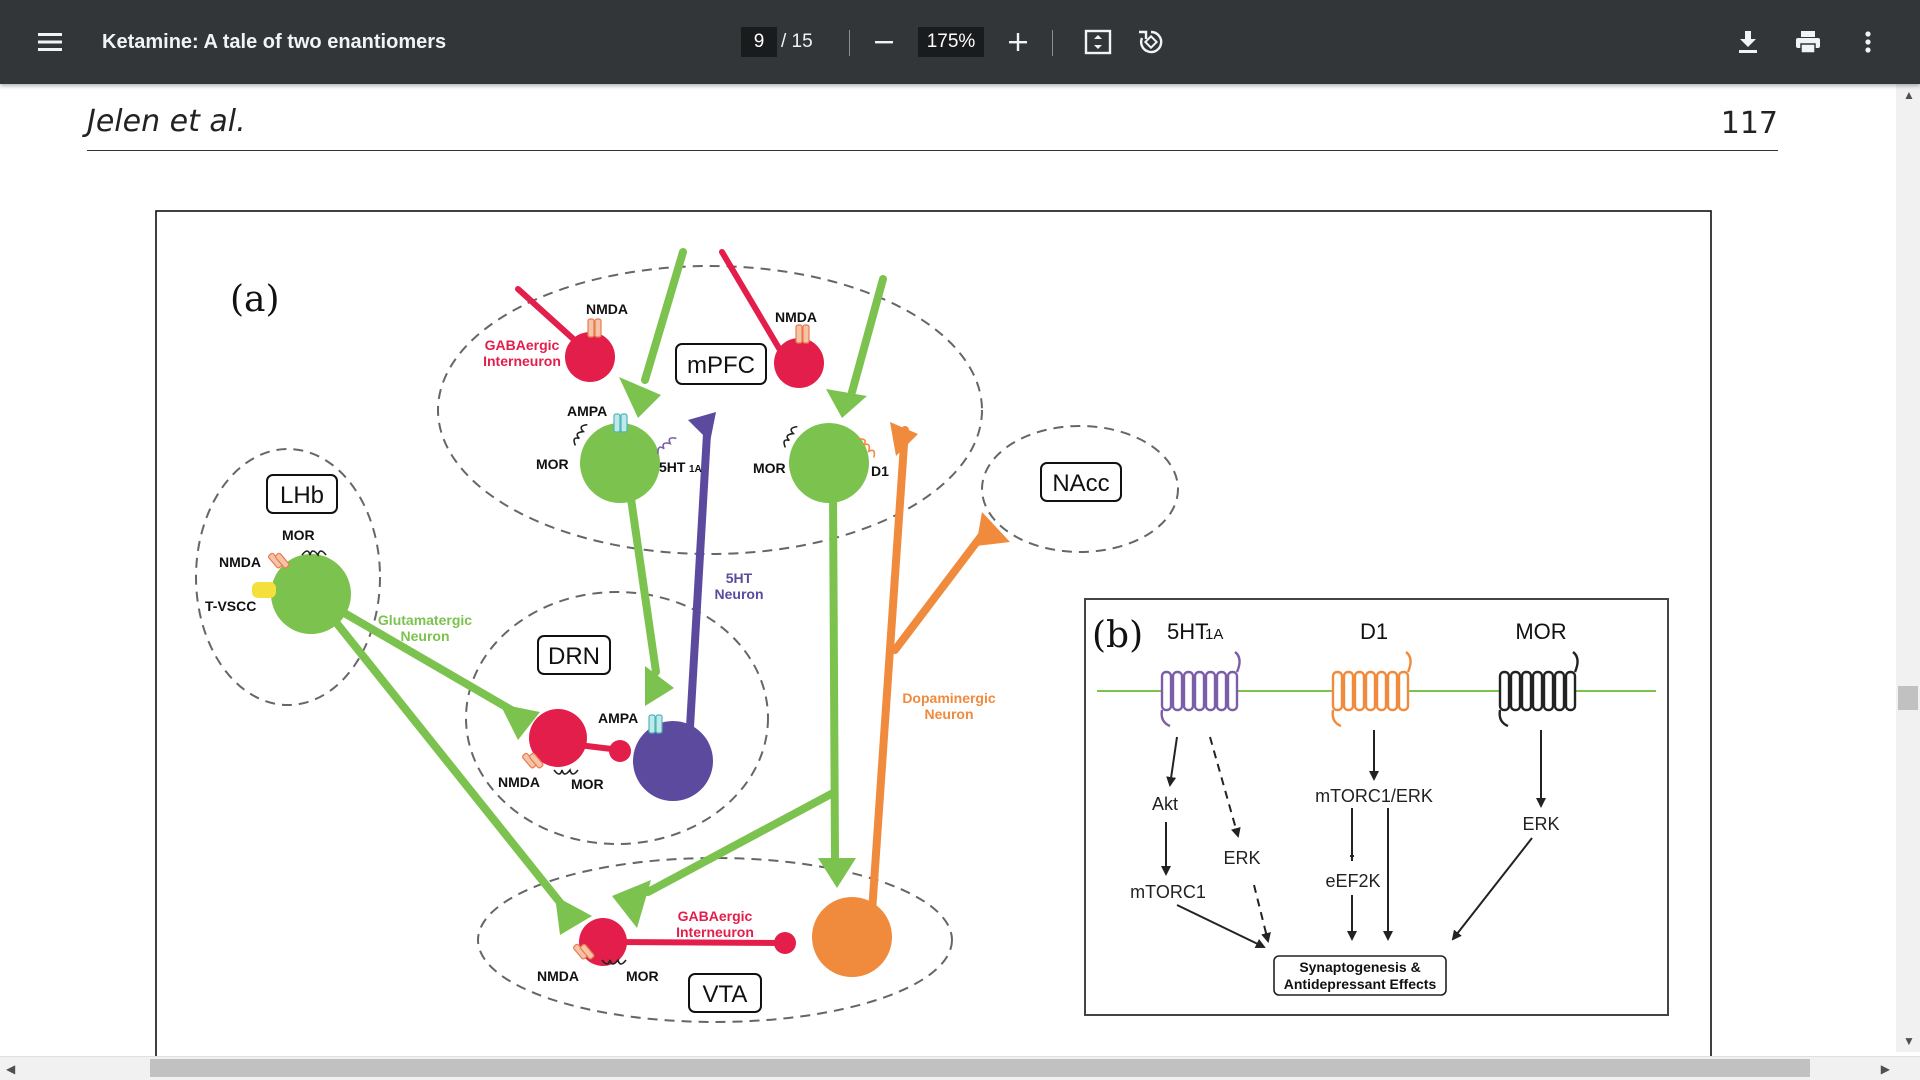  What do you see at coordinates (1352, 881) in the screenshot?
I see `label-eef2k: eEF2K` at bounding box center [1352, 881].